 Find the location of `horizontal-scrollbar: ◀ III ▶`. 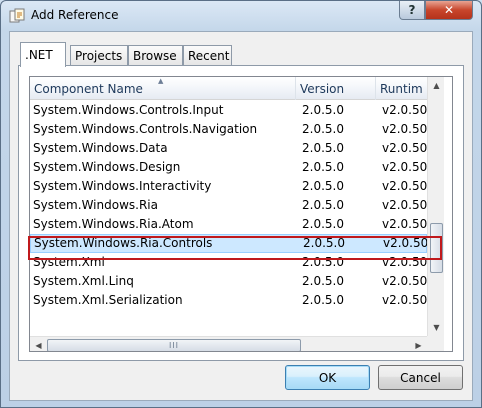

horizontal-scrollbar: ◀ III ▶ is located at coordinates (228, 343).